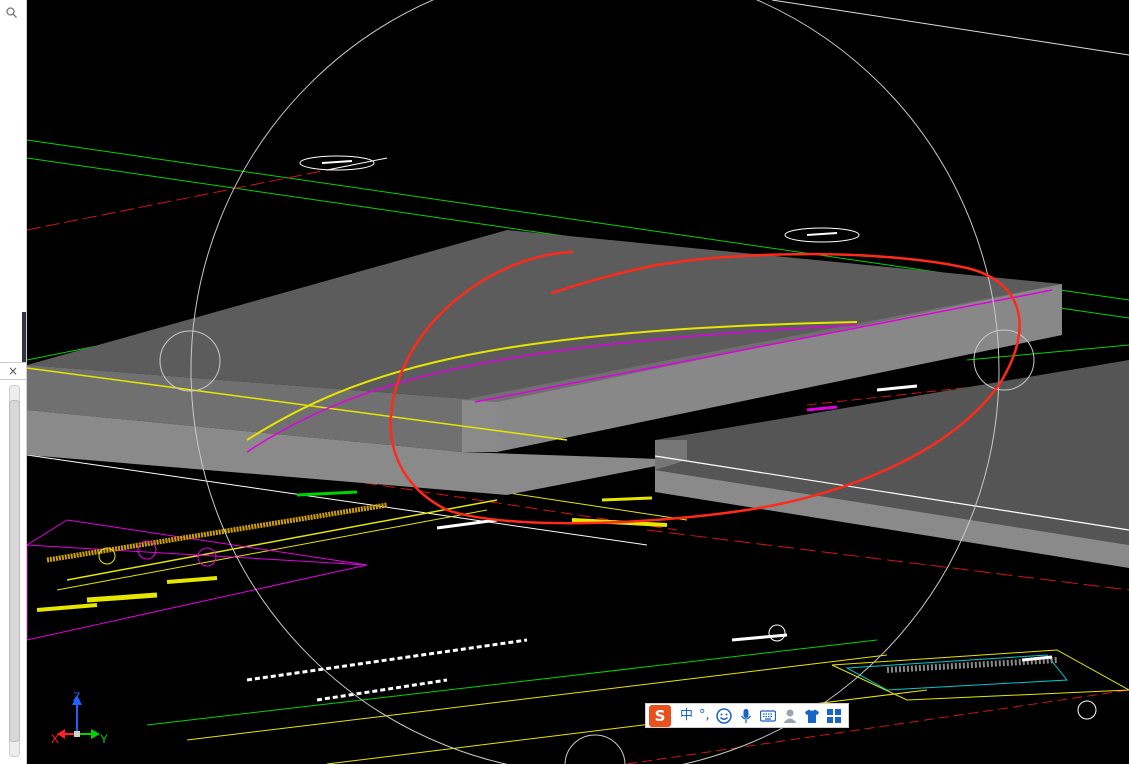 Image resolution: width=1129 pixels, height=764 pixels. What do you see at coordinates (14, 571) in the screenshot?
I see `panel-scrollbar-thumb` at bounding box center [14, 571].